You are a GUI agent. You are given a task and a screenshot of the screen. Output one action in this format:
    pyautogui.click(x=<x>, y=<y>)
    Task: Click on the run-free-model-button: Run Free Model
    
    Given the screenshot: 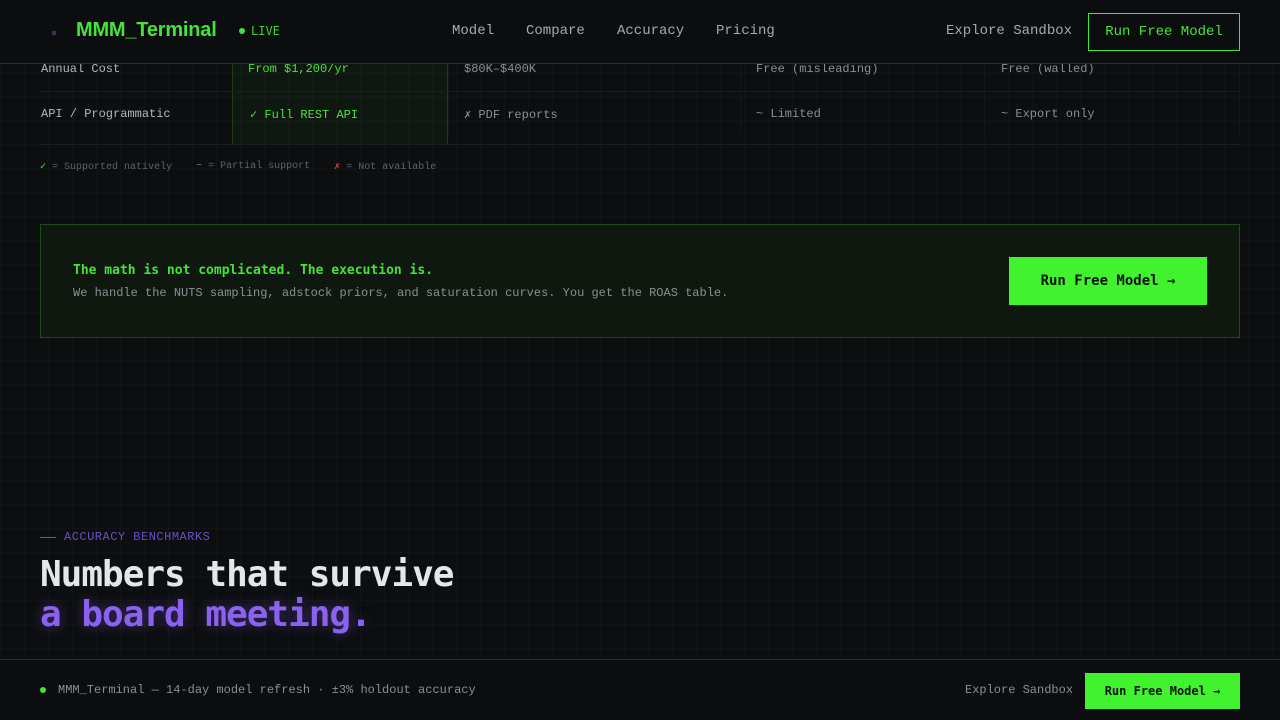 What is the action you would take?
    pyautogui.click(x=1164, y=32)
    